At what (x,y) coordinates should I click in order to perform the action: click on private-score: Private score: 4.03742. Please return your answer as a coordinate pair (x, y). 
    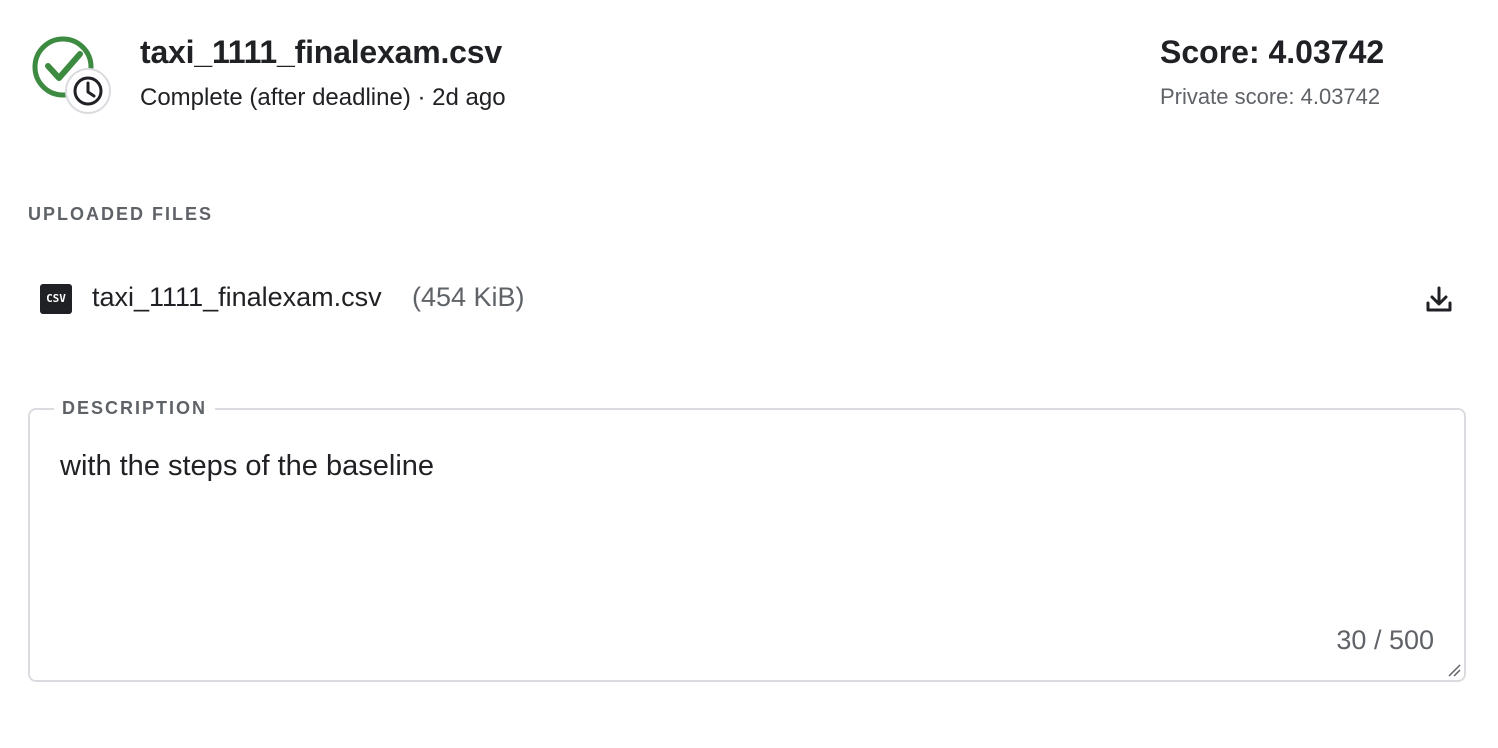
    Looking at the image, I should click on (1270, 96).